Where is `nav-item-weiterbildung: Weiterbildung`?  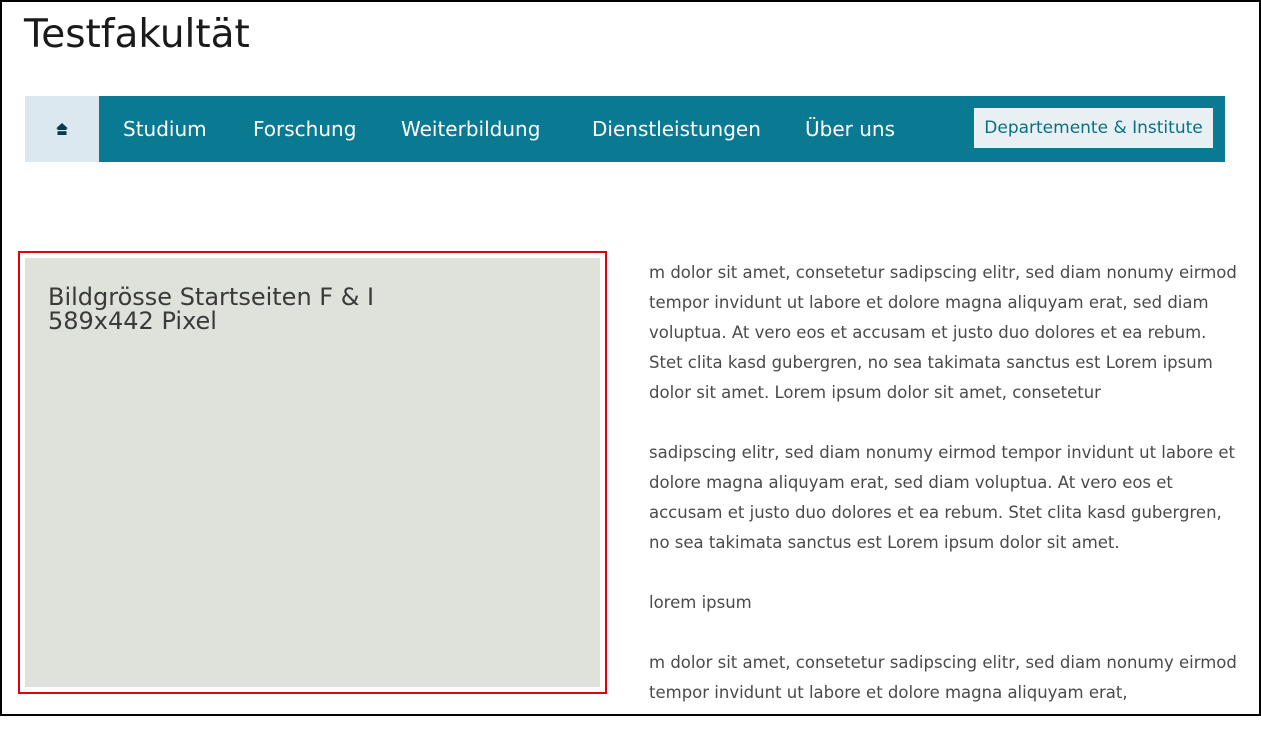 nav-item-weiterbildung: Weiterbildung is located at coordinates (470, 129).